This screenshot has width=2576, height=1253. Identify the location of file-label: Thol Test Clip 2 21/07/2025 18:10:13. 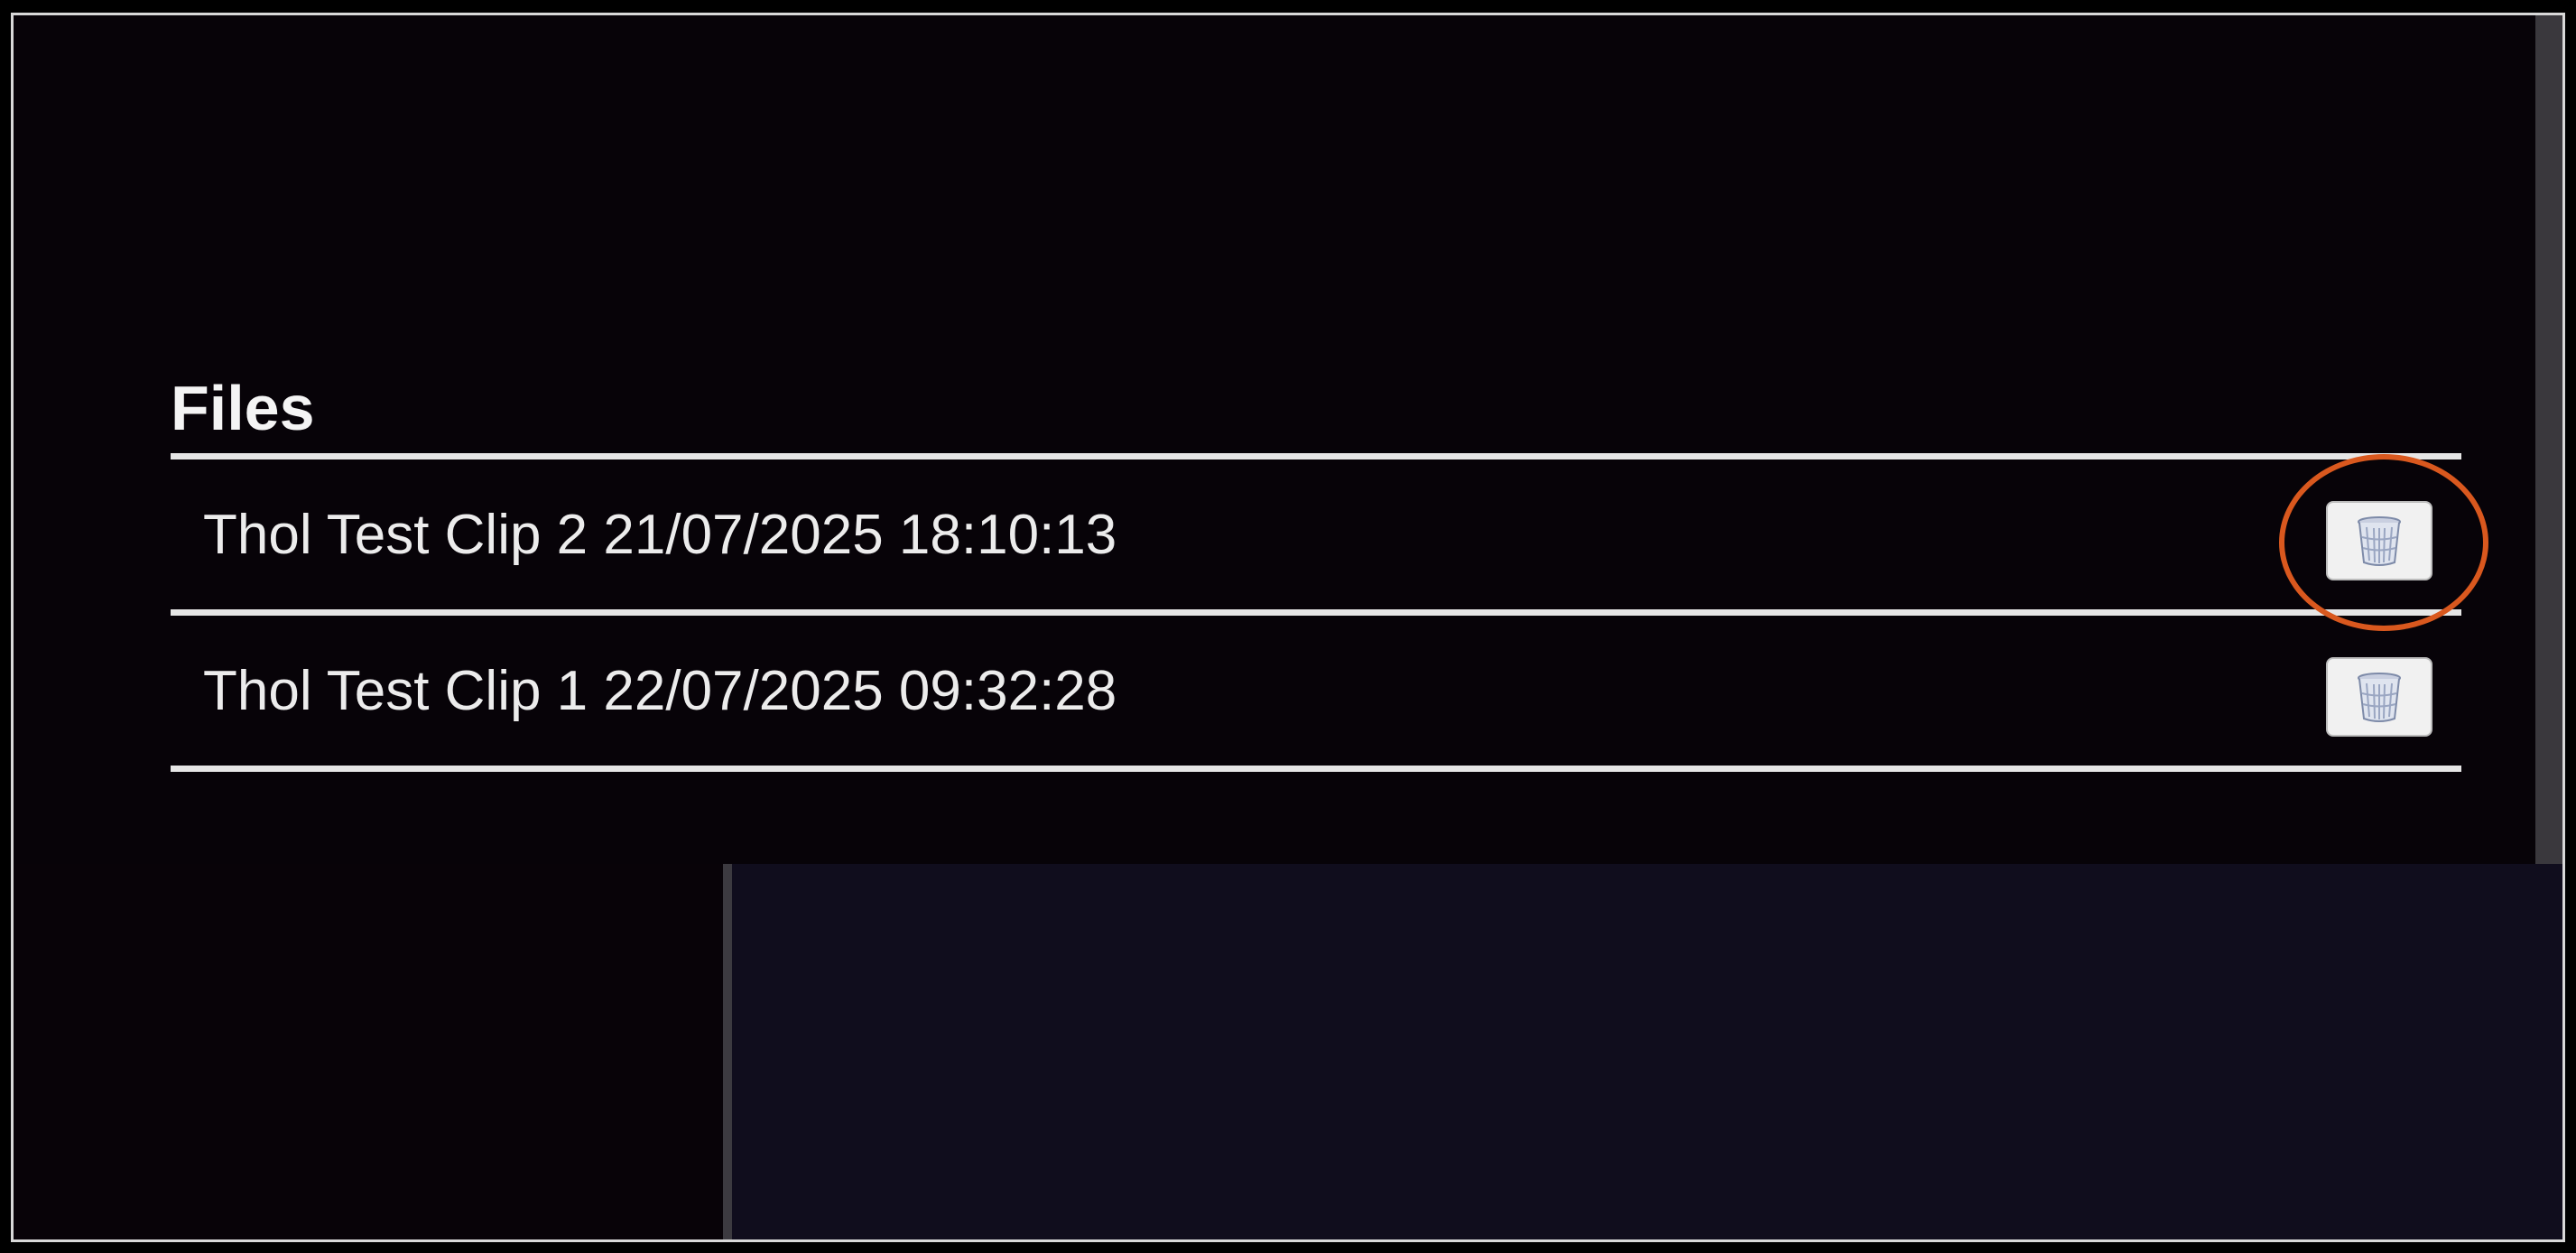
(660, 534).